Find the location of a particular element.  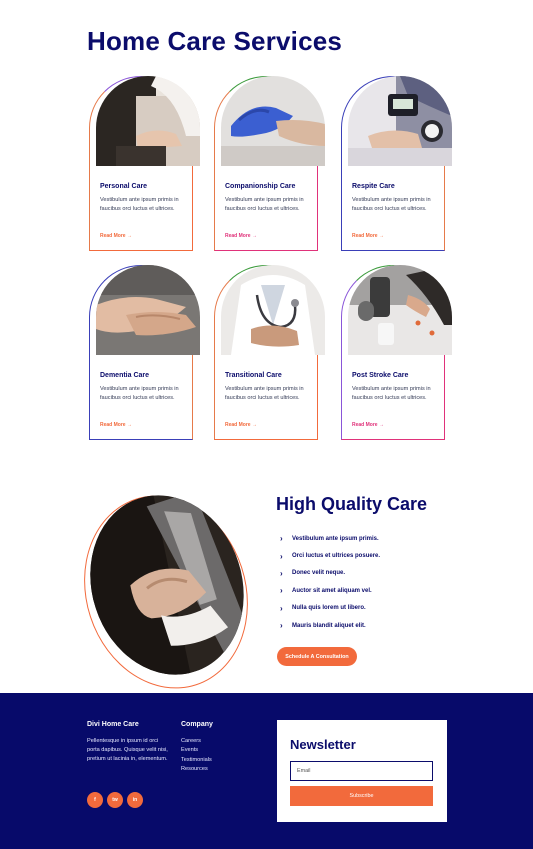

clasped-hands-photo is located at coordinates (167, 585).